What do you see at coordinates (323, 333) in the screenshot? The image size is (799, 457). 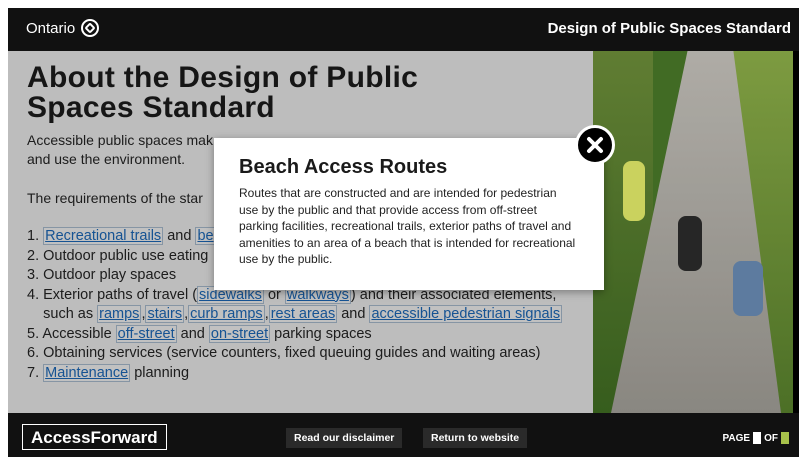 I see `list-text: parking spaces` at bounding box center [323, 333].